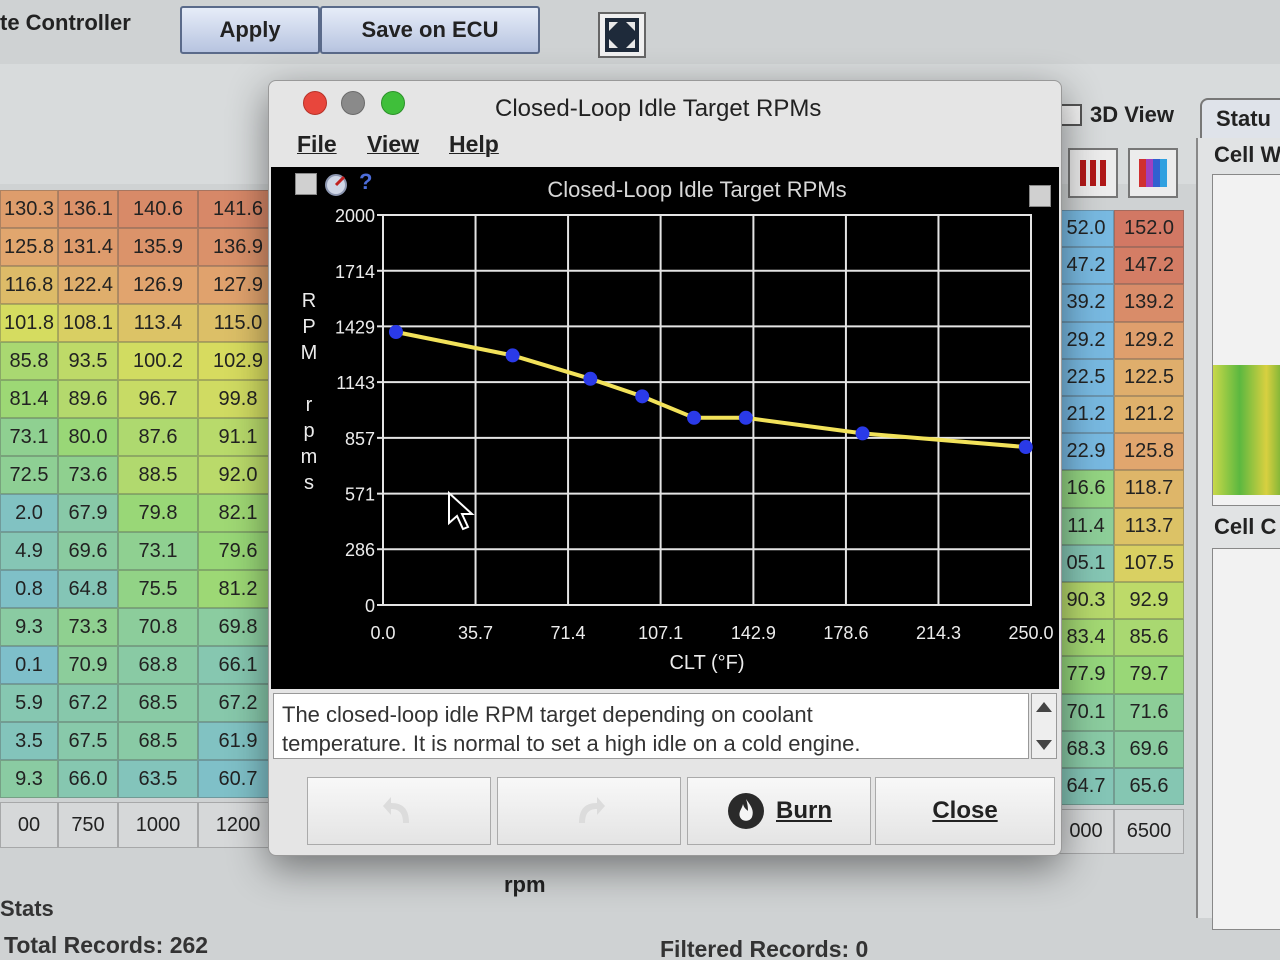 This screenshot has height=960, width=1280. What do you see at coordinates (158, 247) in the screenshot?
I see `table-cell: 135.9` at bounding box center [158, 247].